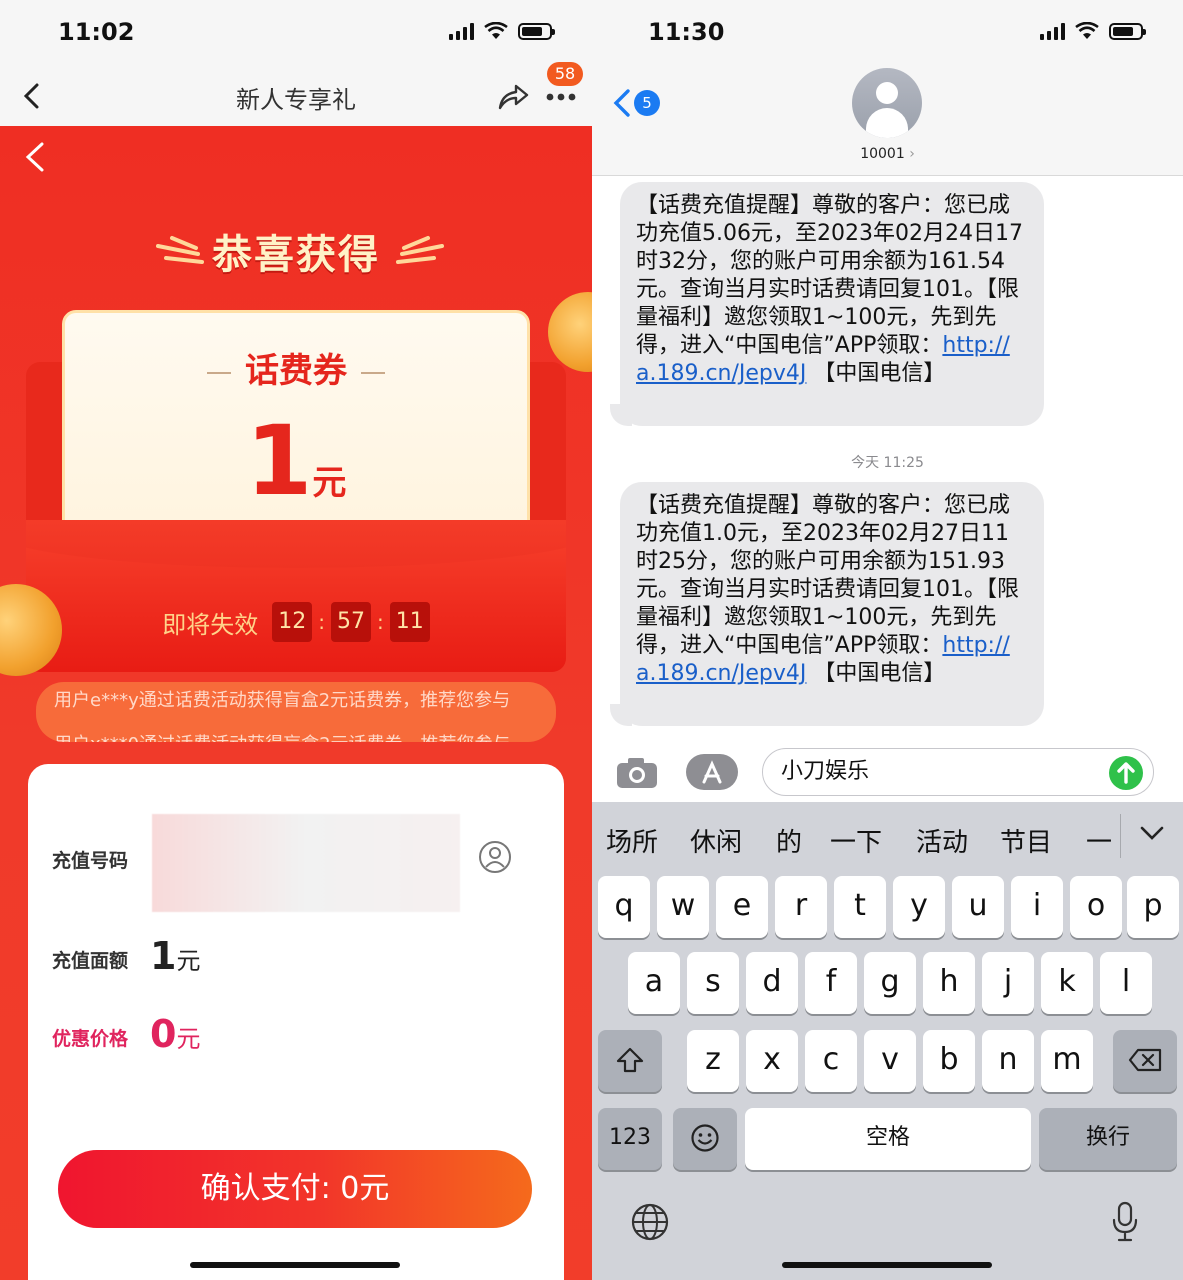  I want to click on price-label: 优惠价格, so click(90, 1039).